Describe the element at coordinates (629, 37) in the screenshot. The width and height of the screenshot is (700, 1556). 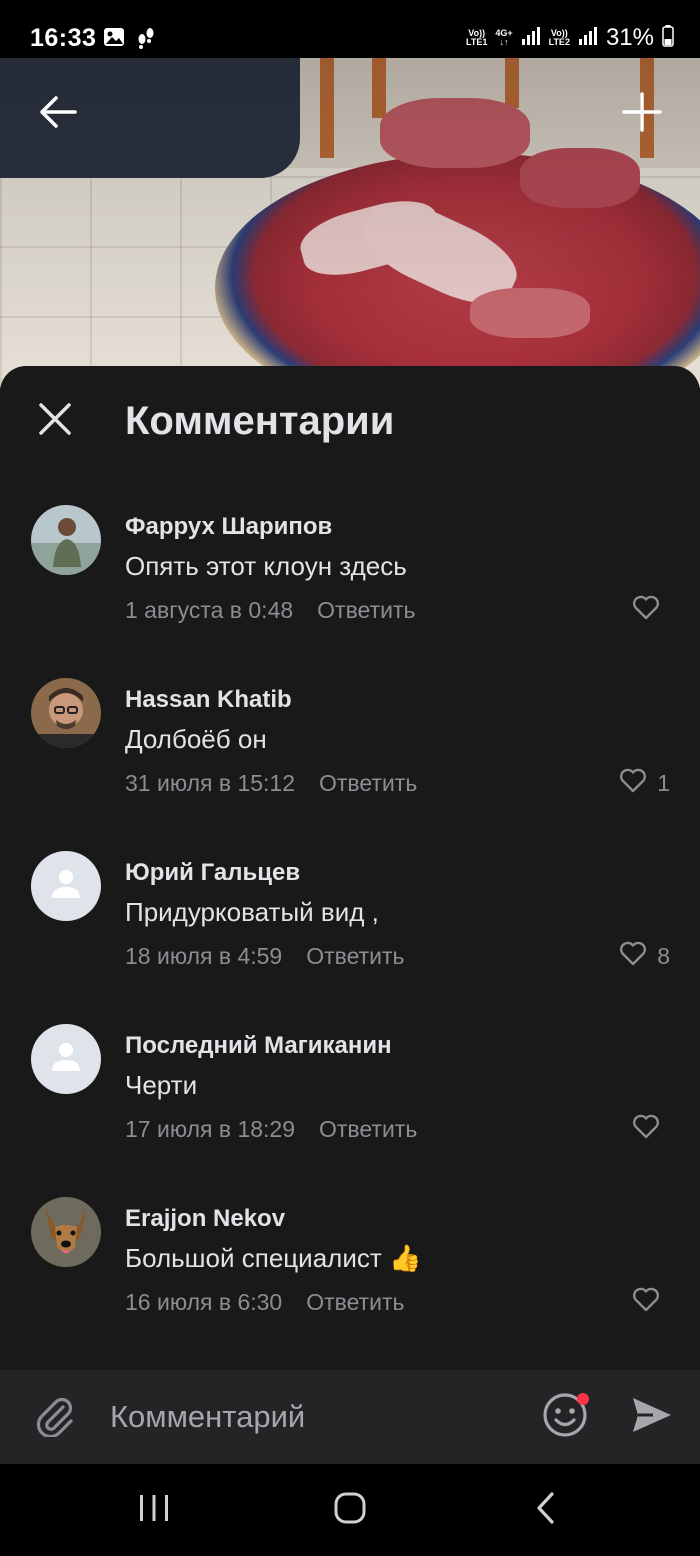
I see `battery-level: 31%` at that location.